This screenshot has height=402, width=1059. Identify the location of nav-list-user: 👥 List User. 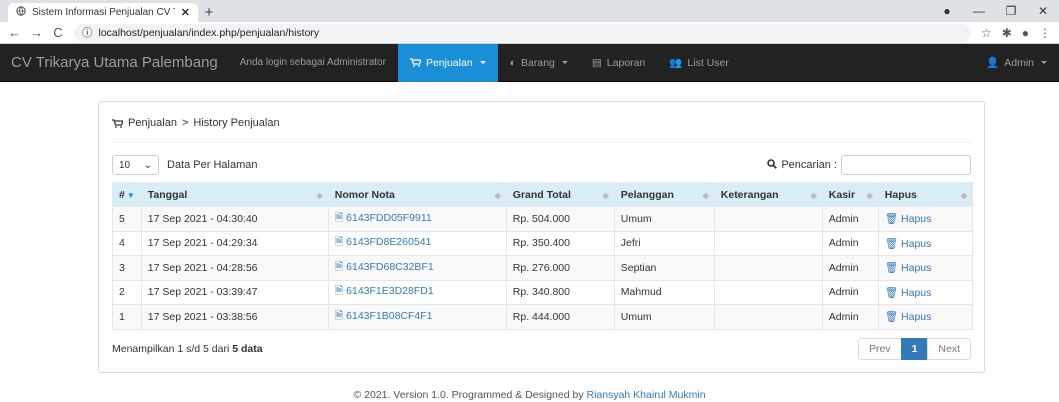
(699, 63).